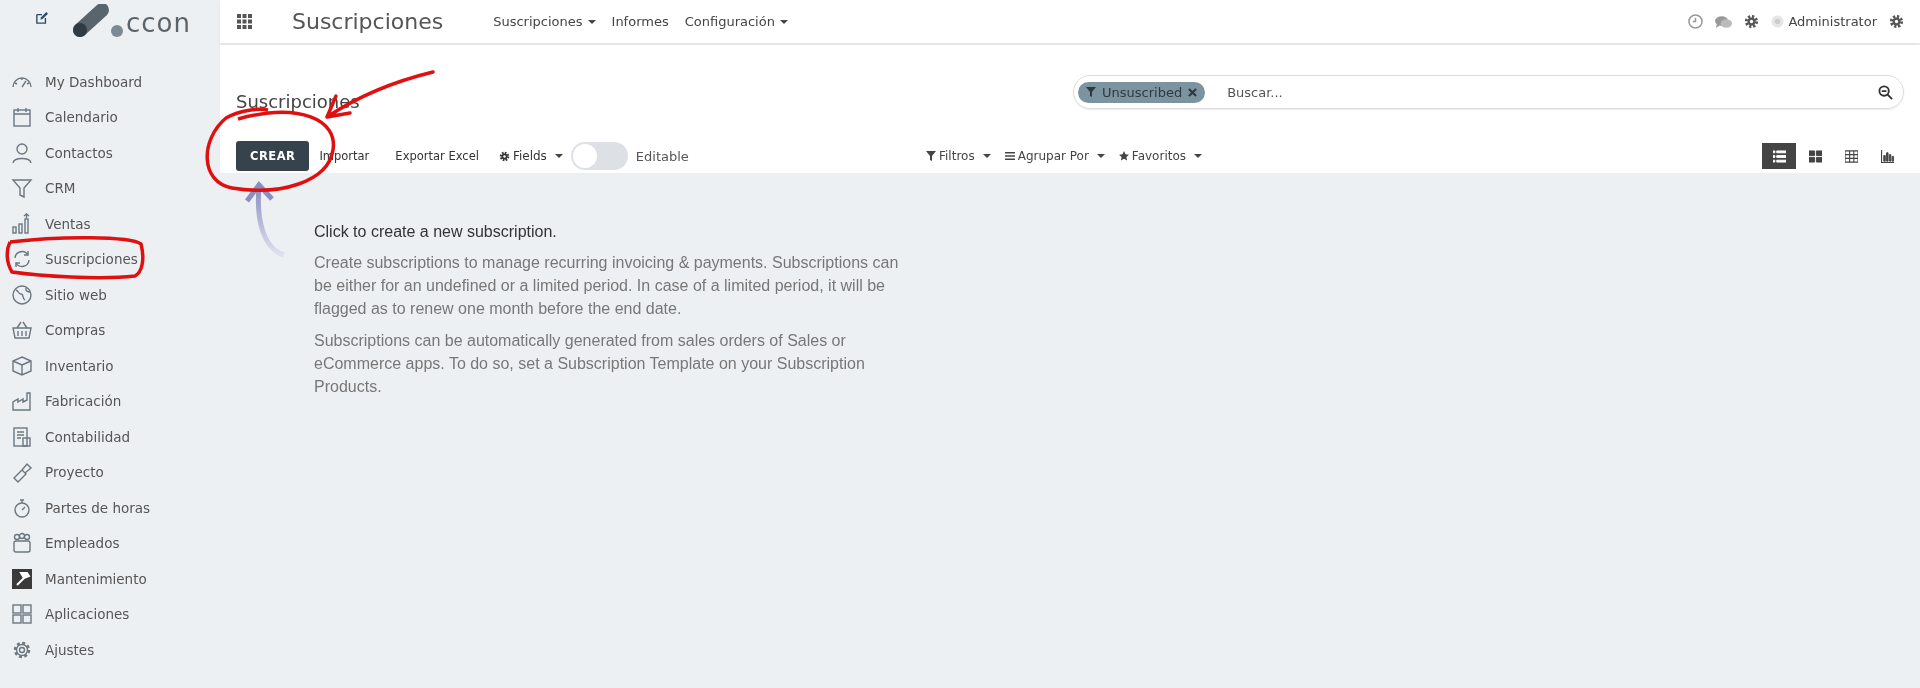  I want to click on sidebar-item: Contactos, so click(110, 153).